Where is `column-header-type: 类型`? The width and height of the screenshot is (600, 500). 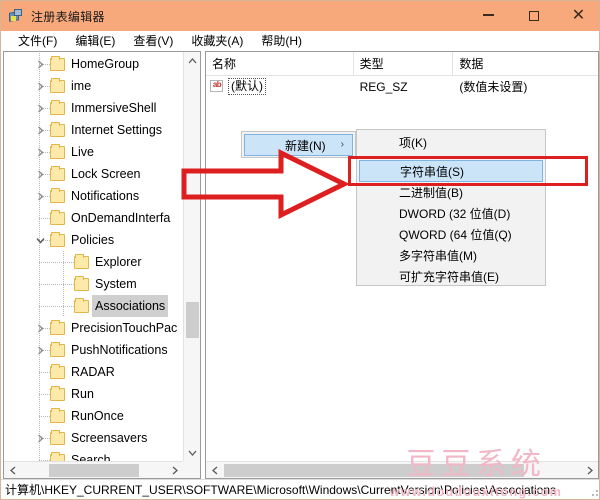
column-header-type: 类型 is located at coordinates (404, 64).